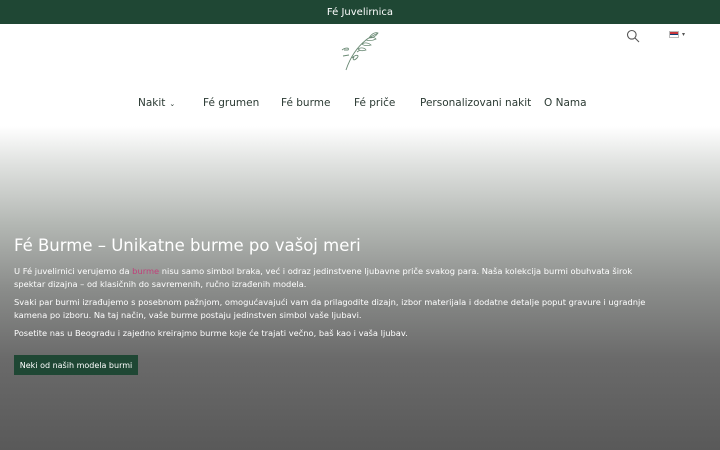  I want to click on language-switcher: ▾, so click(677, 34).